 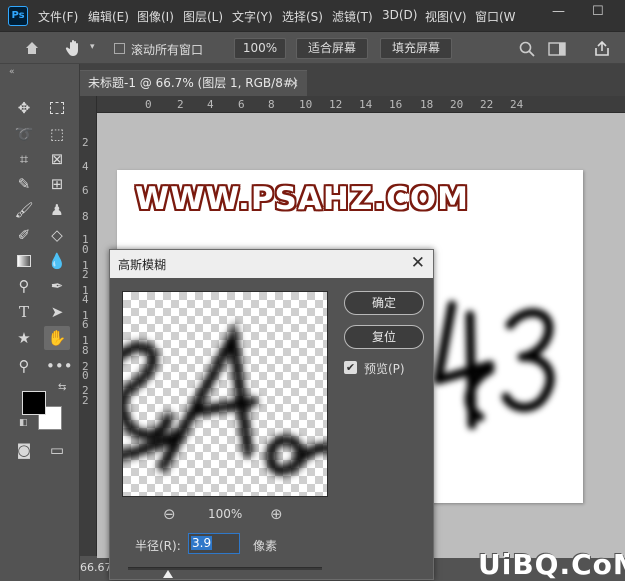 What do you see at coordinates (57, 235) in the screenshot?
I see `eraser-tool-icon: ◇` at bounding box center [57, 235].